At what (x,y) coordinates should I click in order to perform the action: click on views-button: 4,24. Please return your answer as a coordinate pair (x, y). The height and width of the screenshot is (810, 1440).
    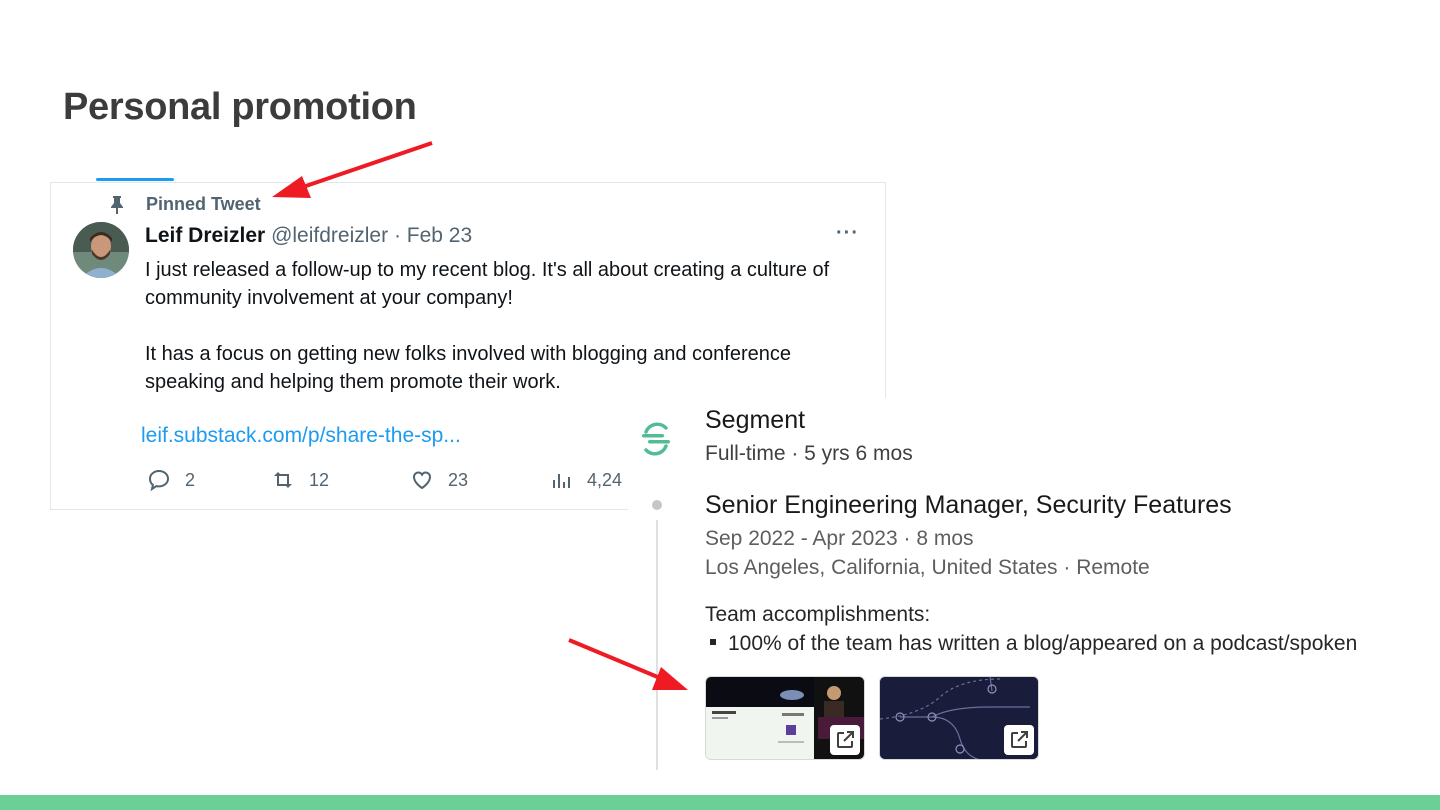
    Looking at the image, I should click on (585, 480).